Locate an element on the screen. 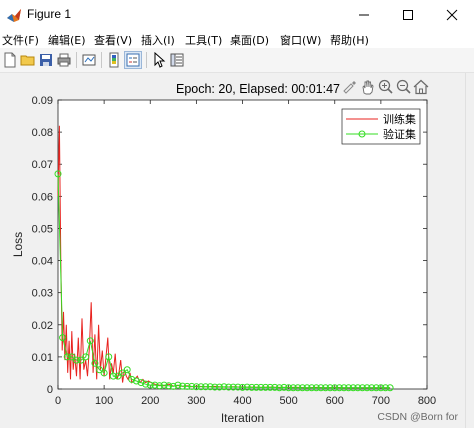 The width and height of the screenshot is (474, 432). x-tick-label: 700 is located at coordinates (381, 401).